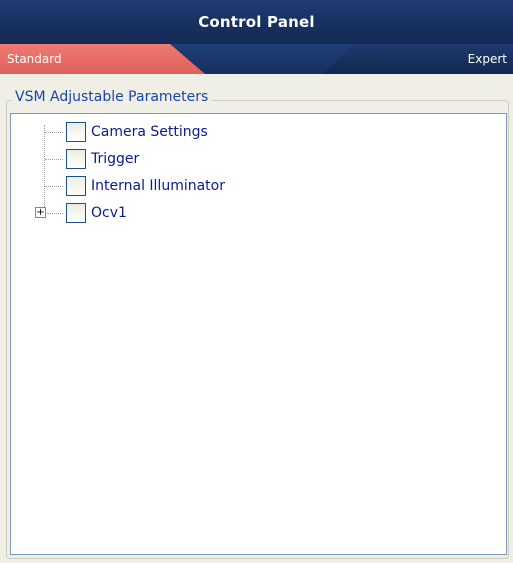  Describe the element at coordinates (76, 213) in the screenshot. I see `ocv1-checkbox` at that location.